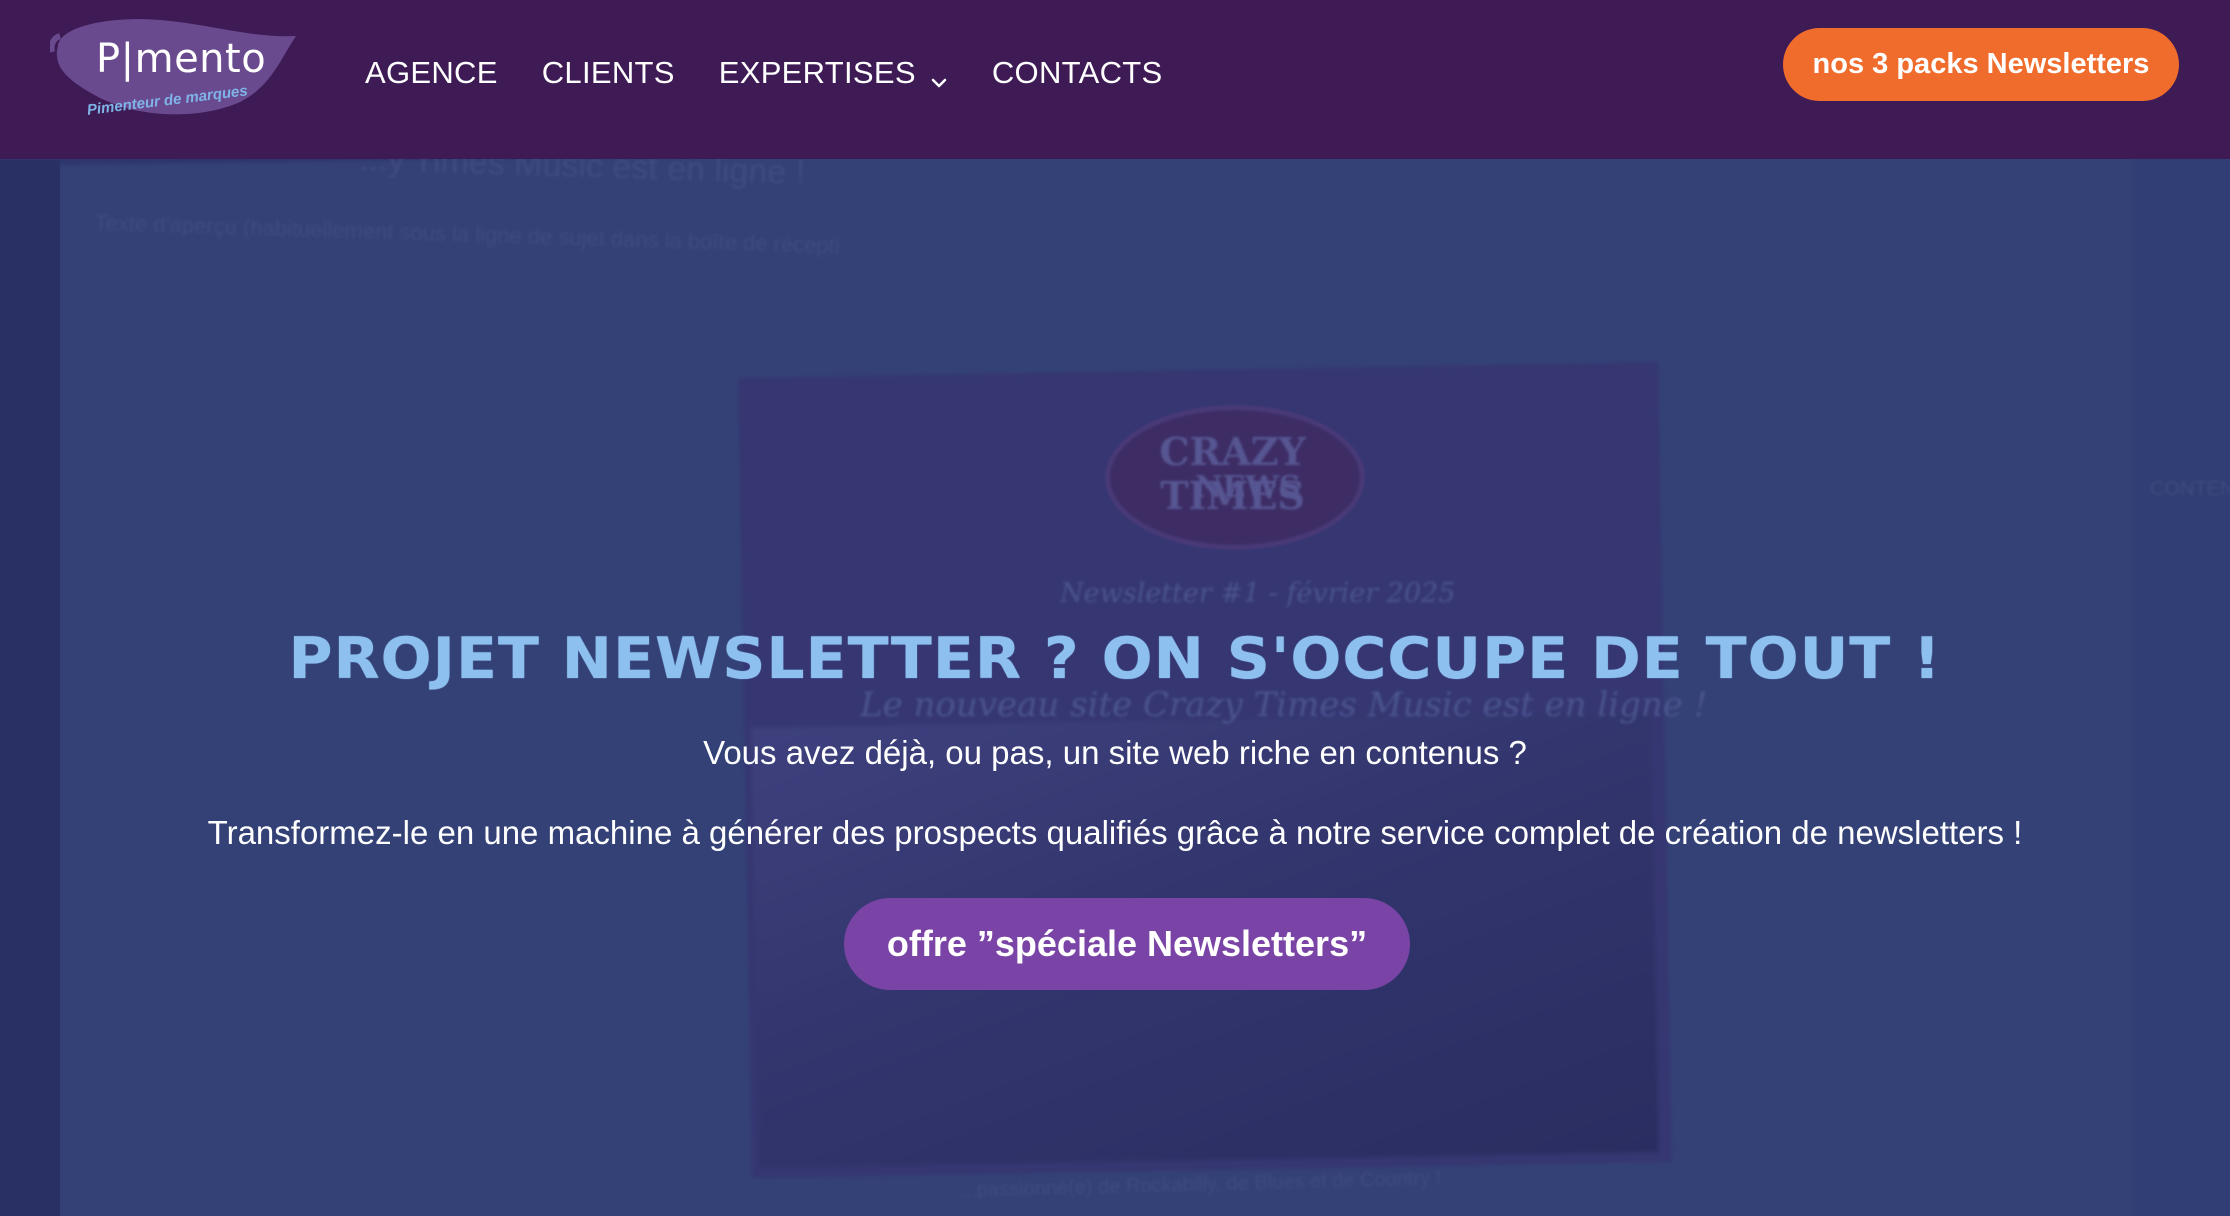 This screenshot has width=2230, height=1216. I want to click on special-offer-button: offre ”spéciale Newsletters”, so click(1127, 944).